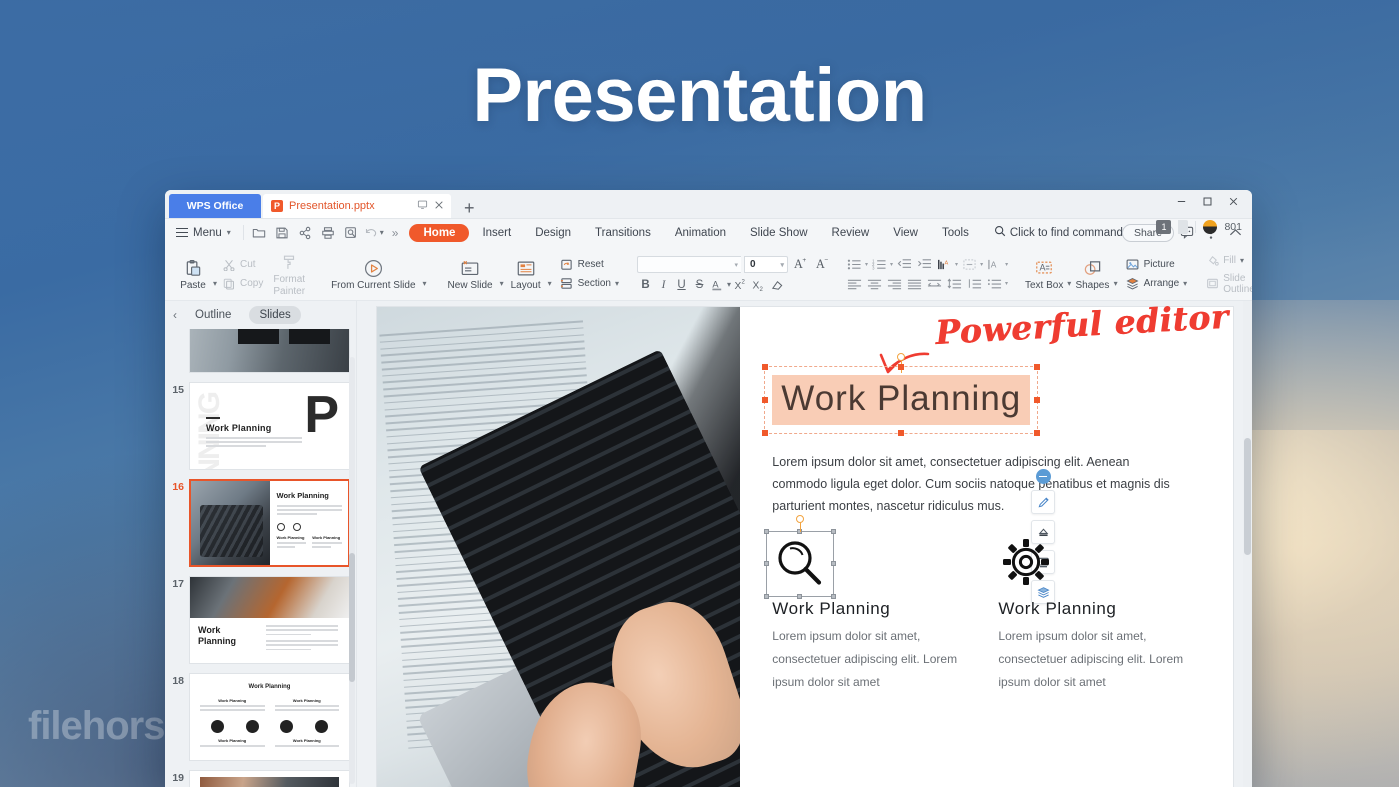  I want to click on magnifier-icon, so click(800, 557).